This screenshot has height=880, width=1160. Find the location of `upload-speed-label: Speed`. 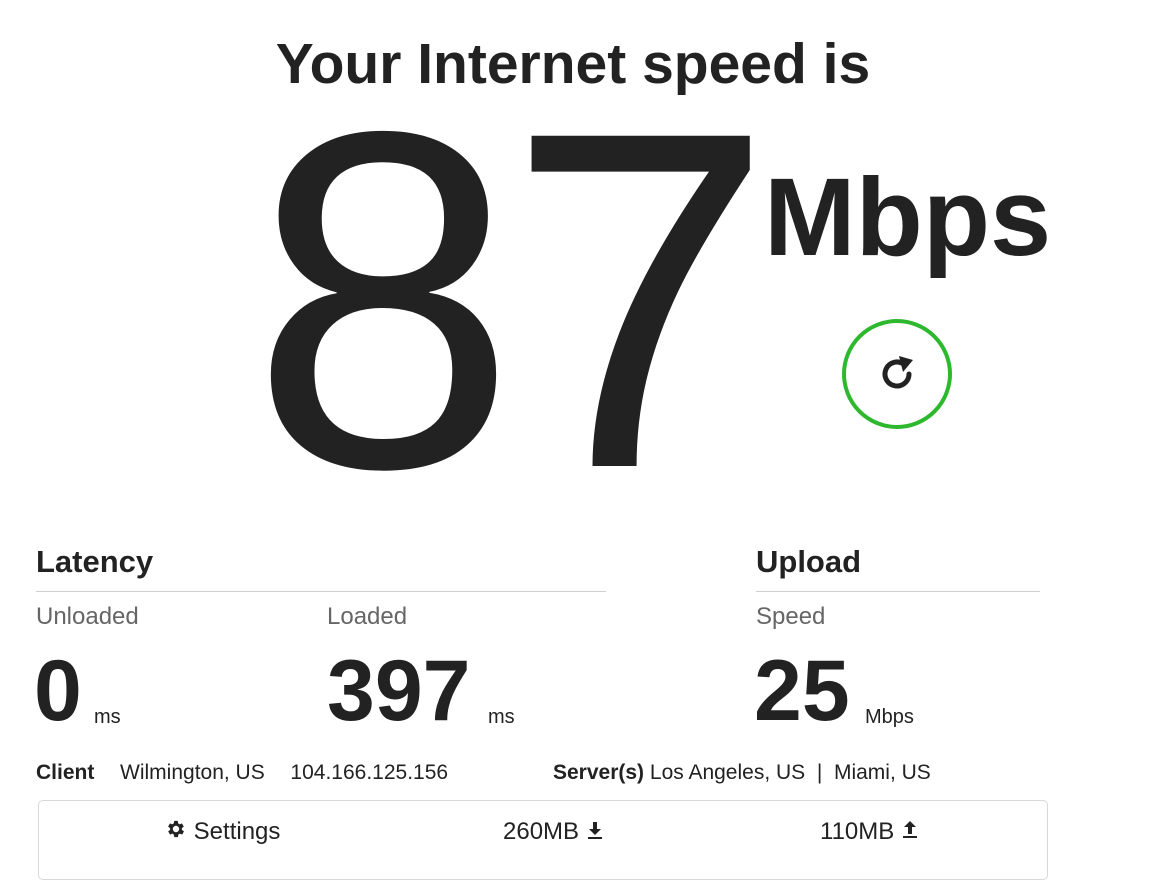

upload-speed-label: Speed is located at coordinates (791, 616).